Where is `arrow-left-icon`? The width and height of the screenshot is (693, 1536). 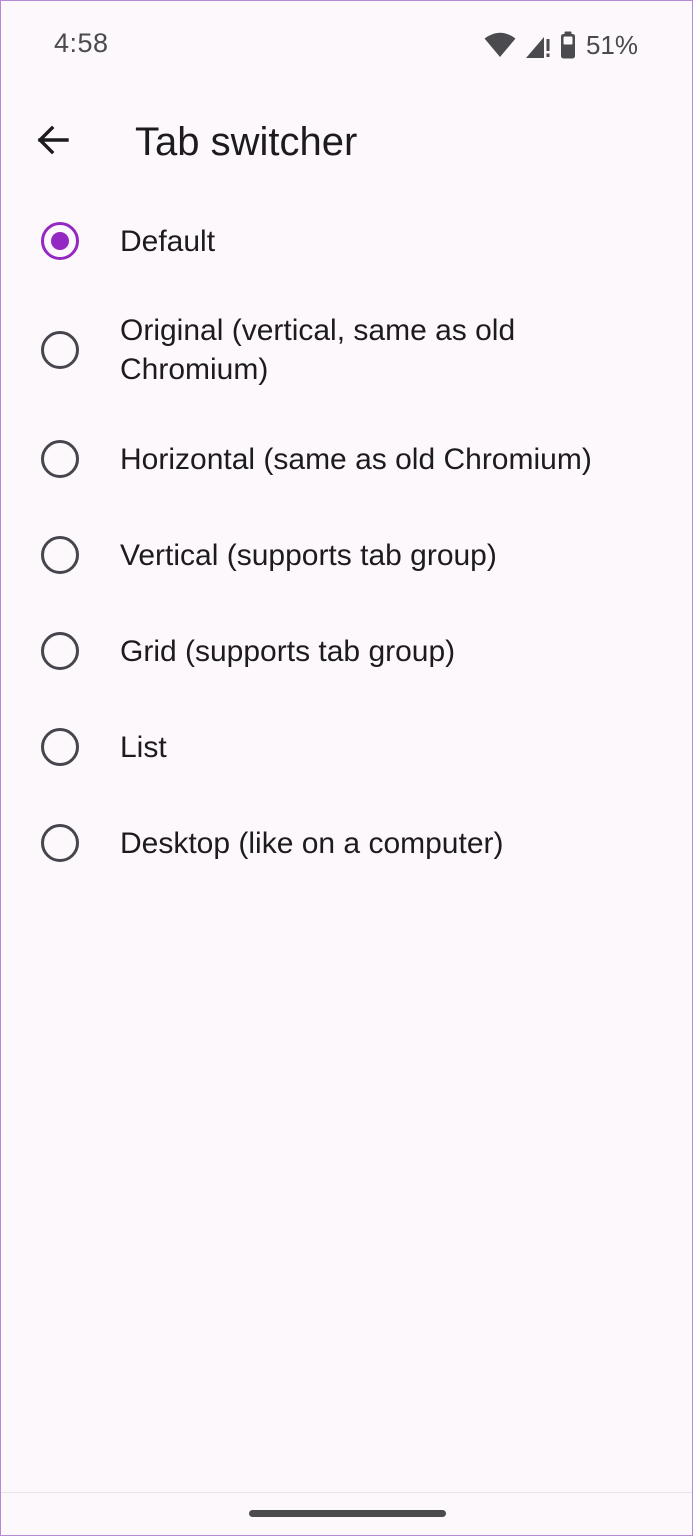 arrow-left-icon is located at coordinates (53, 142).